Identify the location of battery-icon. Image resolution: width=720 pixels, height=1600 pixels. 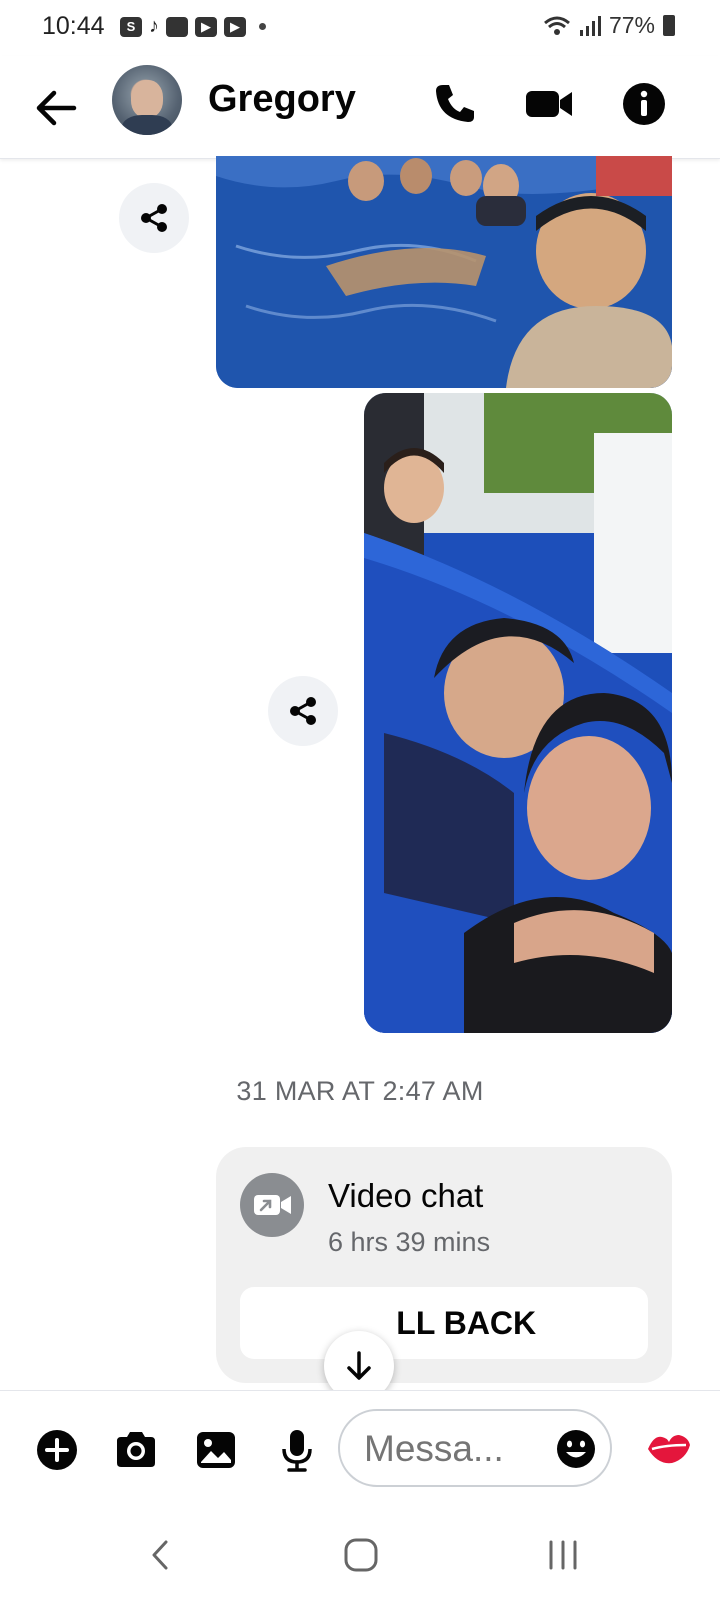
(669, 25).